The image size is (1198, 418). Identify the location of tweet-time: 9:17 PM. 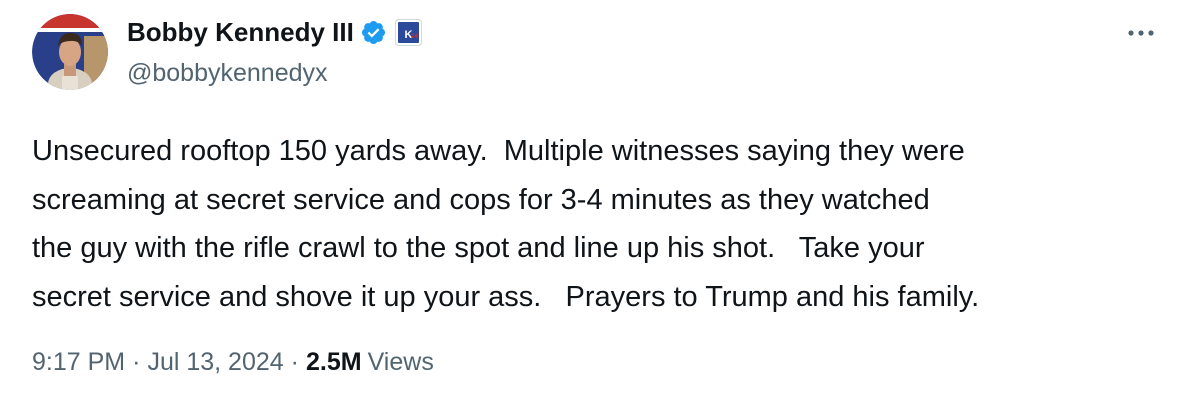
(78, 362).